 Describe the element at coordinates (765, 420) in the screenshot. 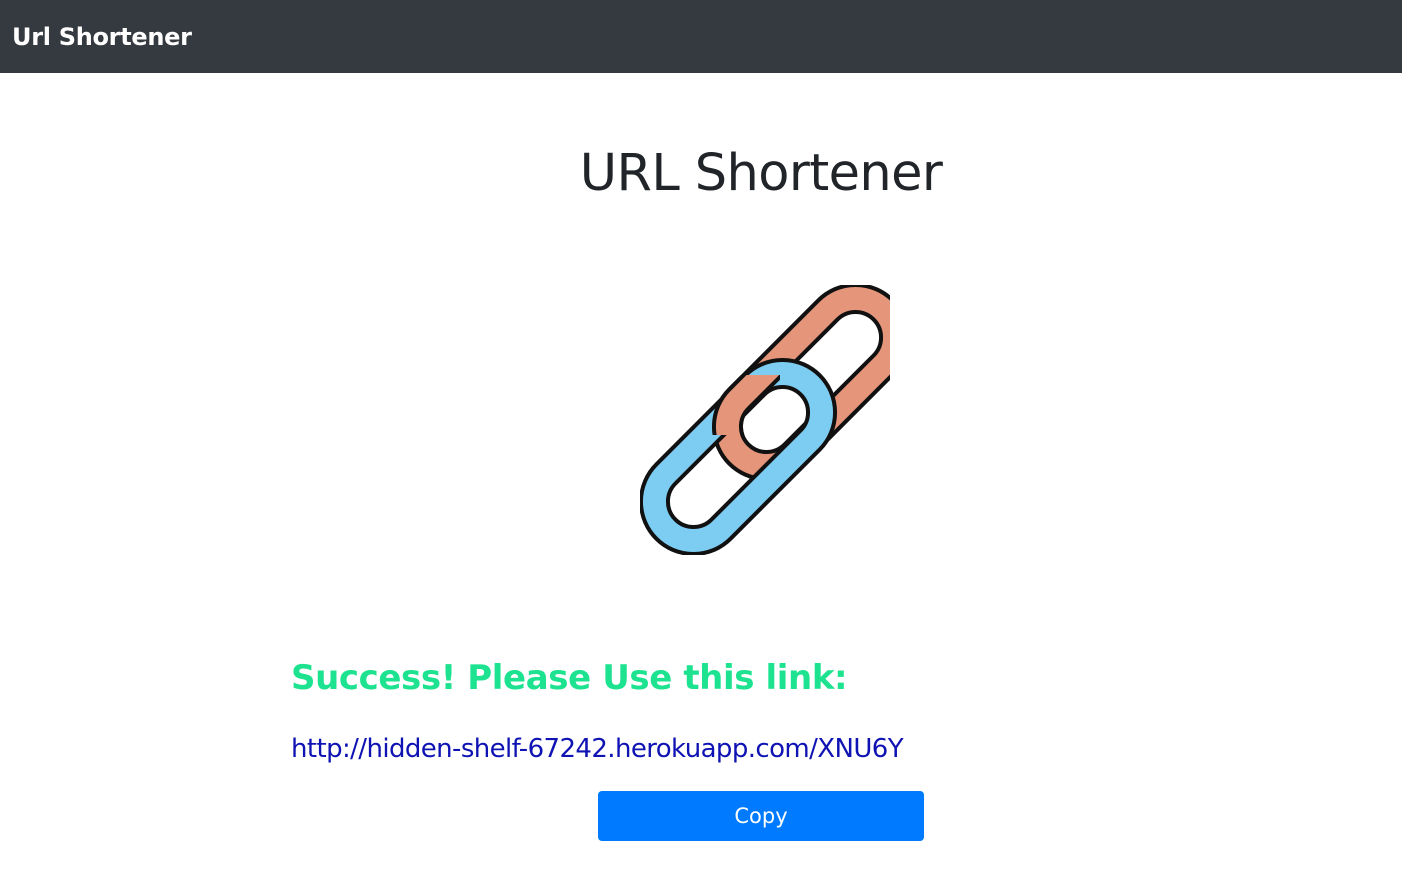

I see `chain-link-icon` at that location.